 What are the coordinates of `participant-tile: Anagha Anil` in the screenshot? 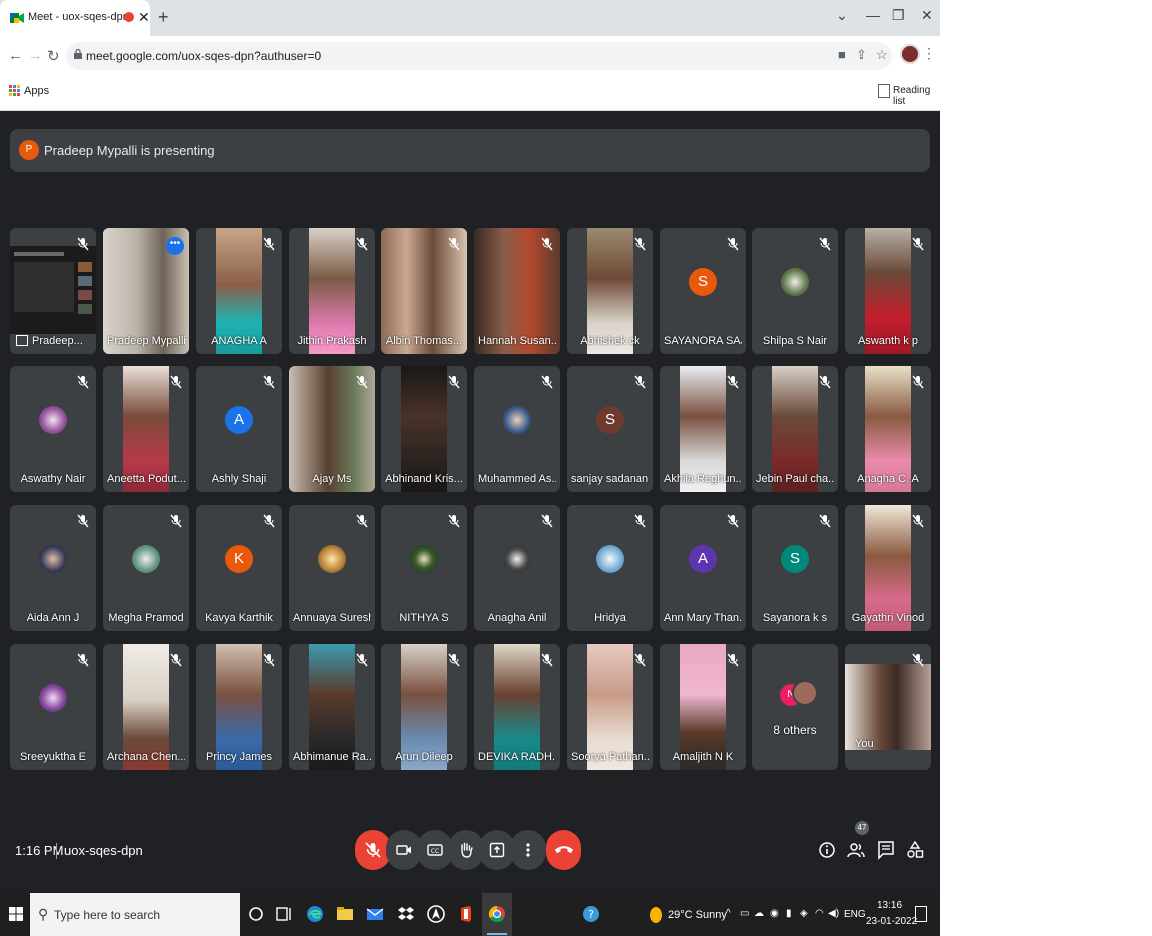 It's located at (517, 568).